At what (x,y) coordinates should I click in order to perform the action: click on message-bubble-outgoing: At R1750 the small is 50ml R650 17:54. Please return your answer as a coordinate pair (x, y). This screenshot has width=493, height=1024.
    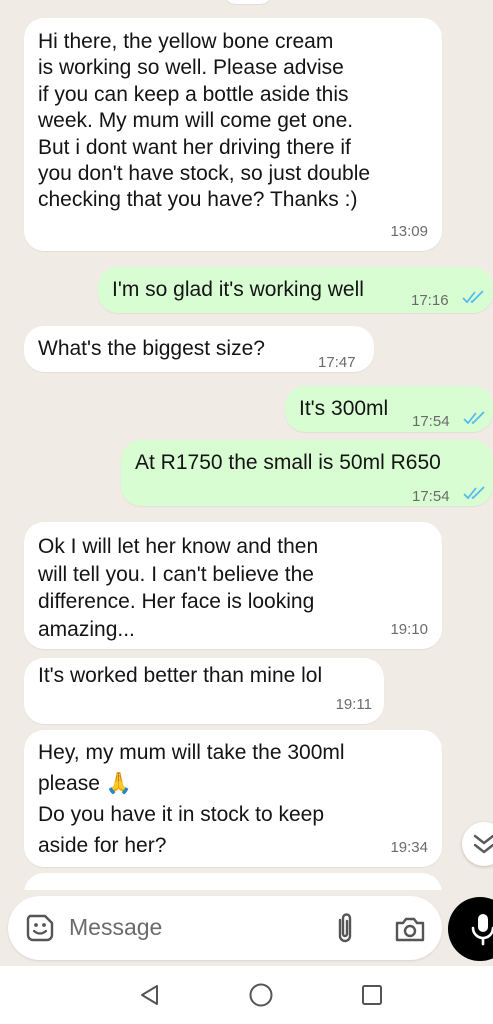
    Looking at the image, I should click on (307, 473).